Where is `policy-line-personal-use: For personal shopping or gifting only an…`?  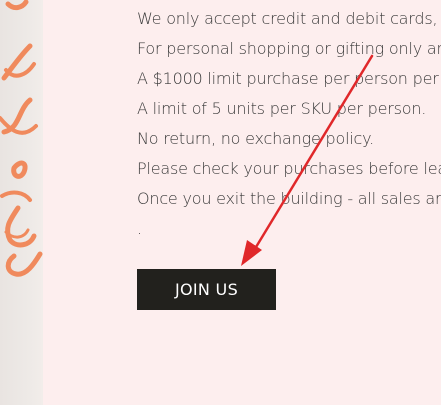
policy-line-personal-use: For personal shopping or gifting only an… is located at coordinates (289, 48).